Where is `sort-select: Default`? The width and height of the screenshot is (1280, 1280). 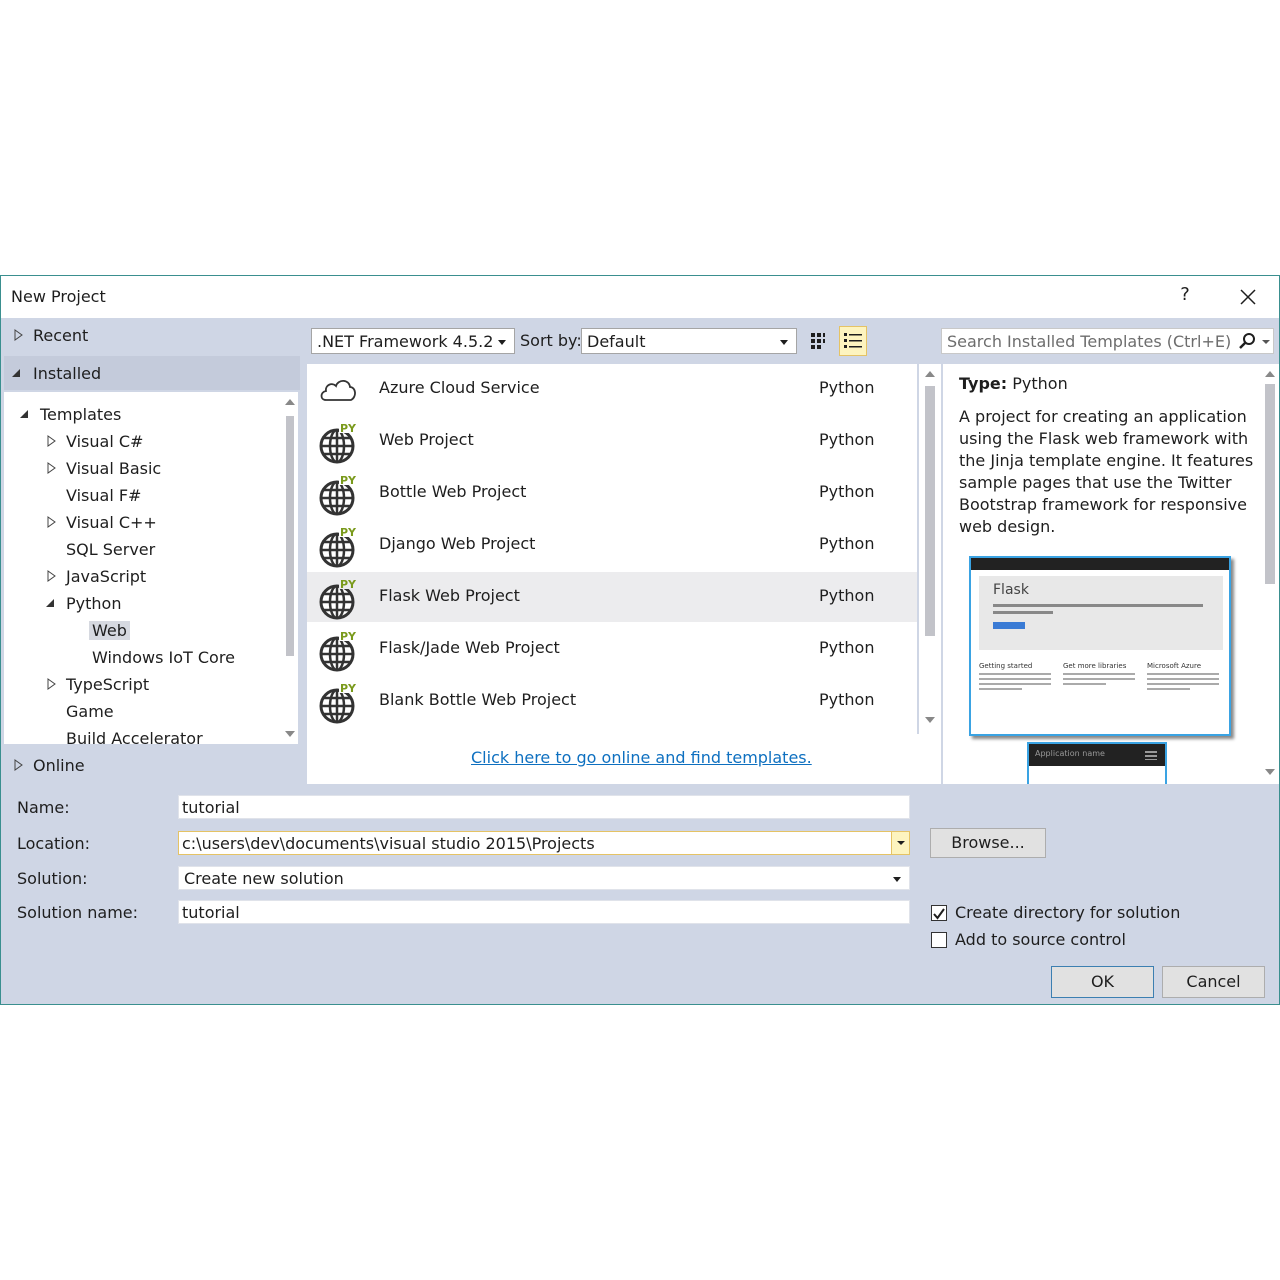
sort-select: Default is located at coordinates (689, 341).